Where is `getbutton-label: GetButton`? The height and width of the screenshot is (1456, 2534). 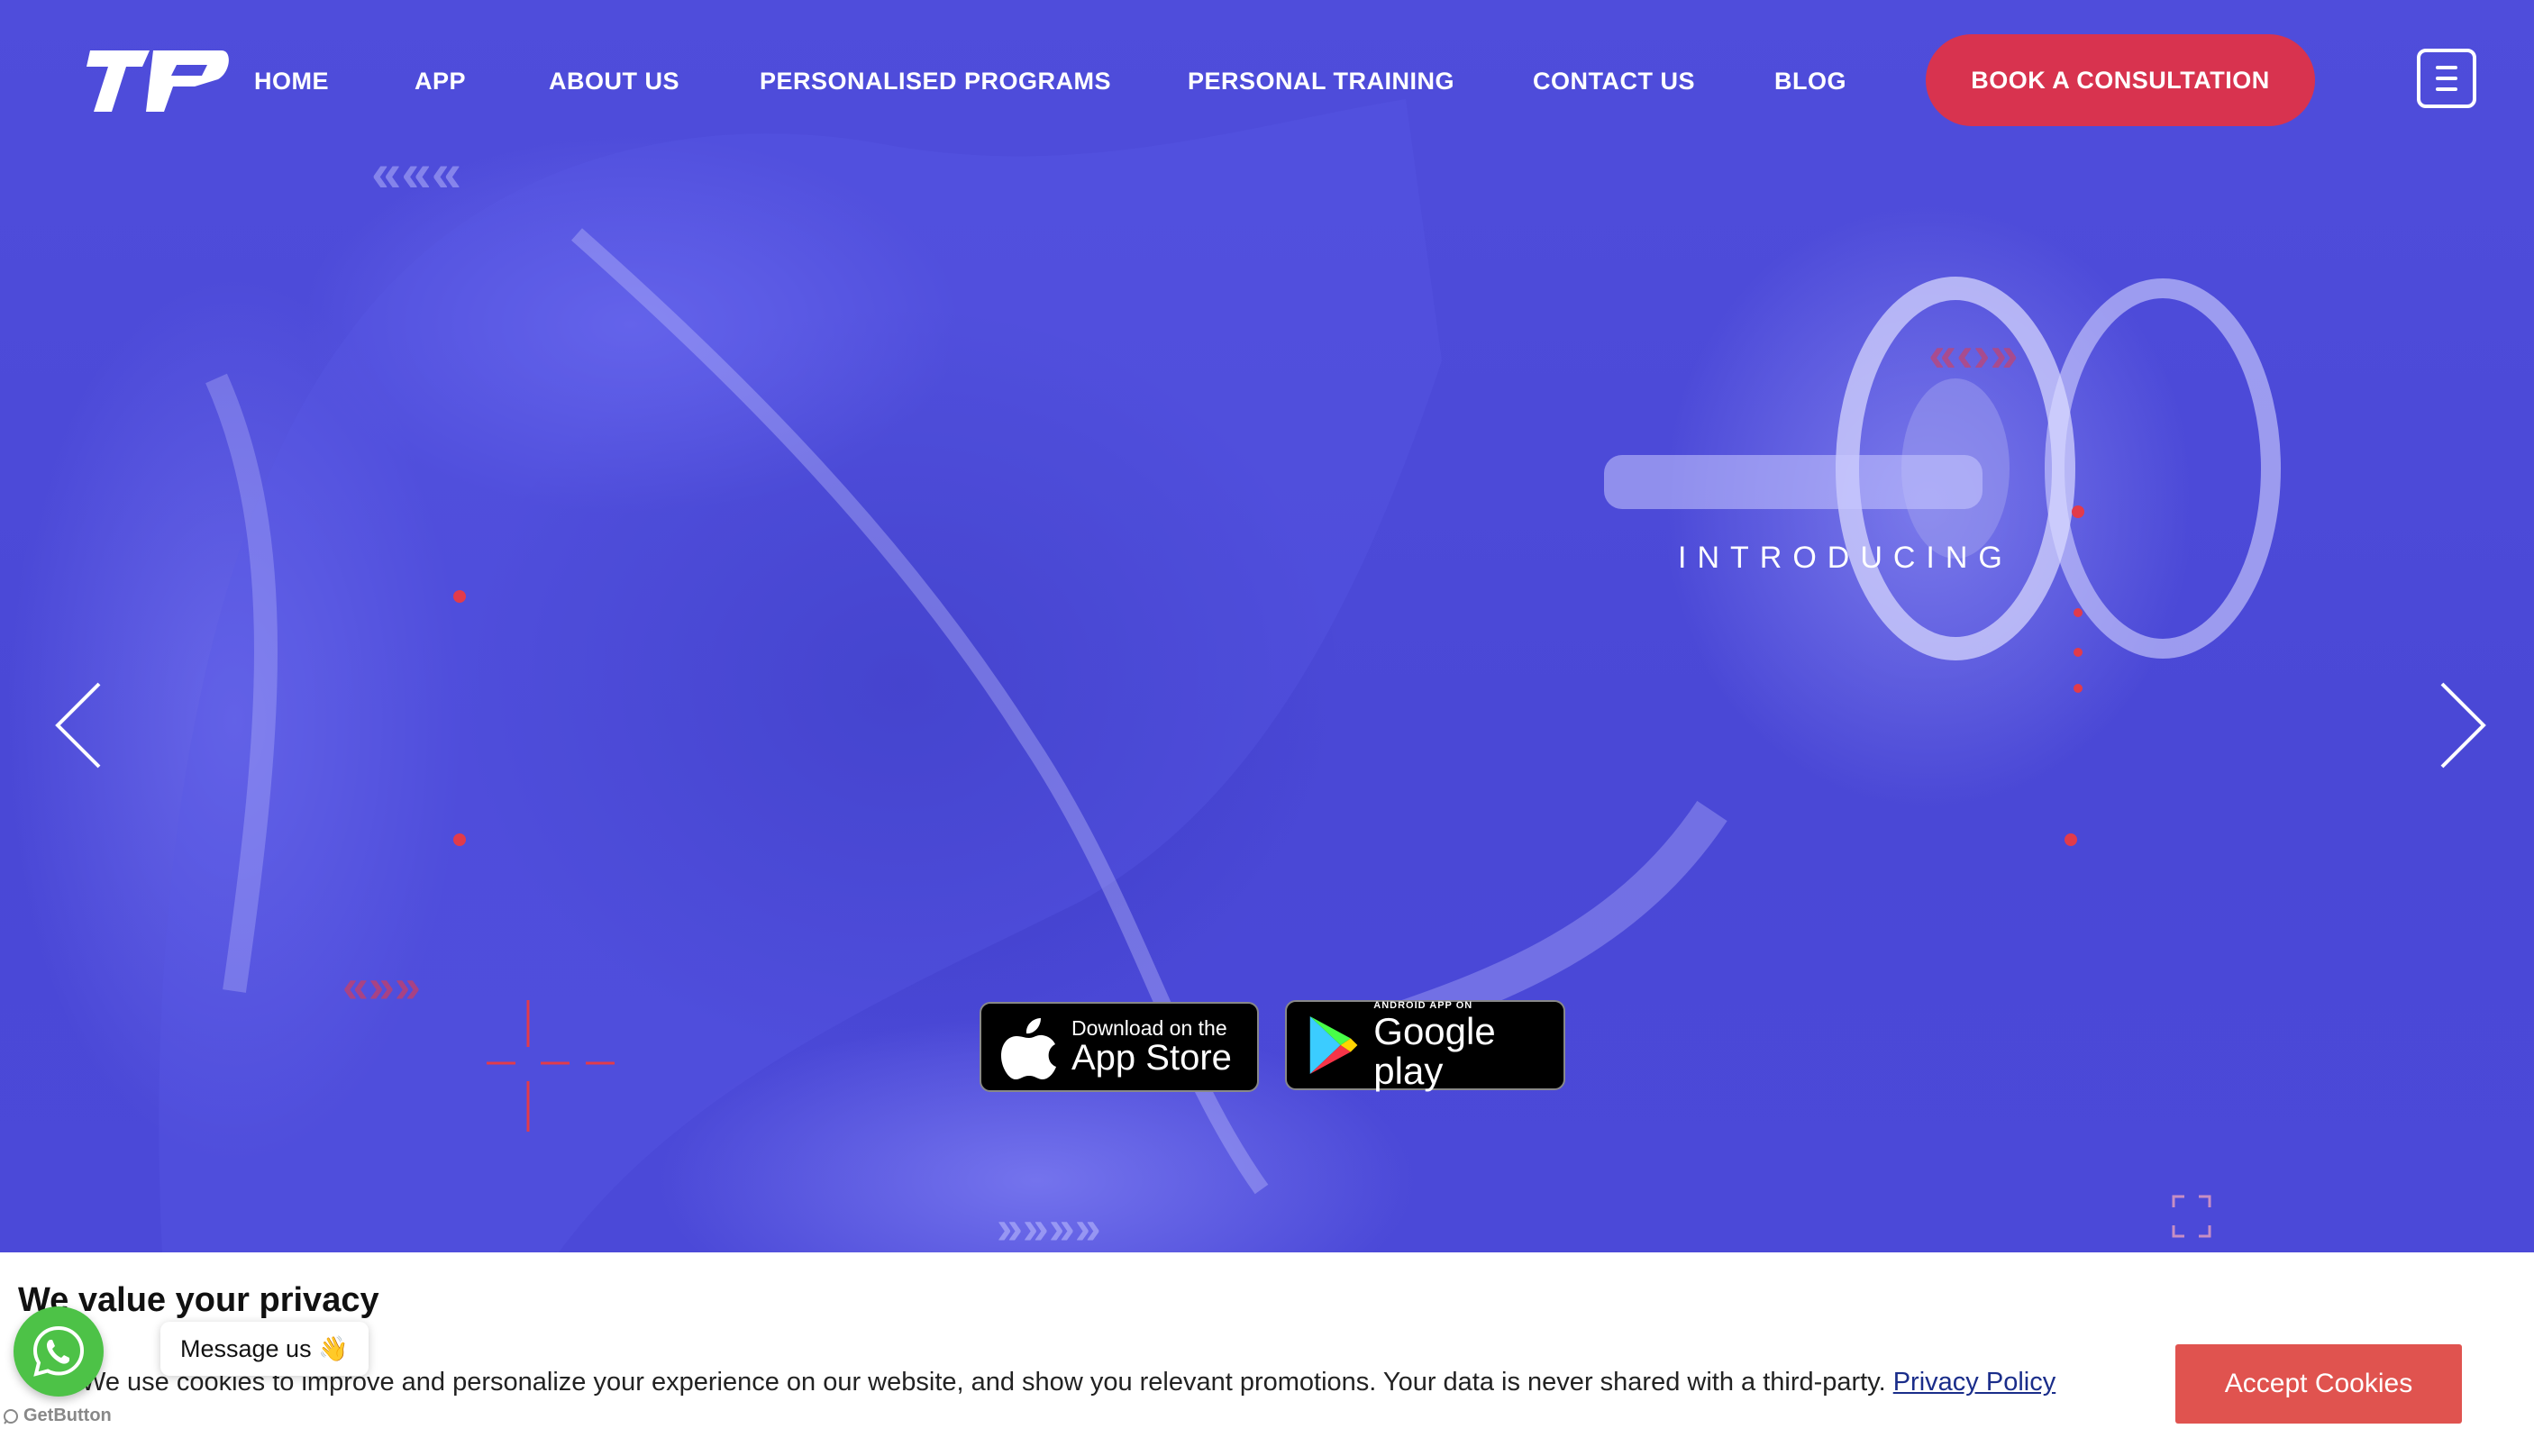 getbutton-label: GetButton is located at coordinates (67, 1415).